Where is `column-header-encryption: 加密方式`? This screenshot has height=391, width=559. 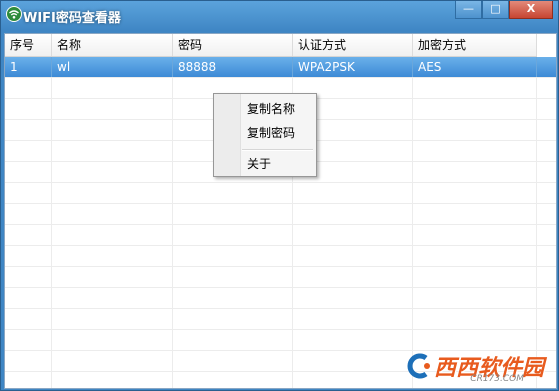
column-header-encryption: 加密方式 is located at coordinates (475, 45).